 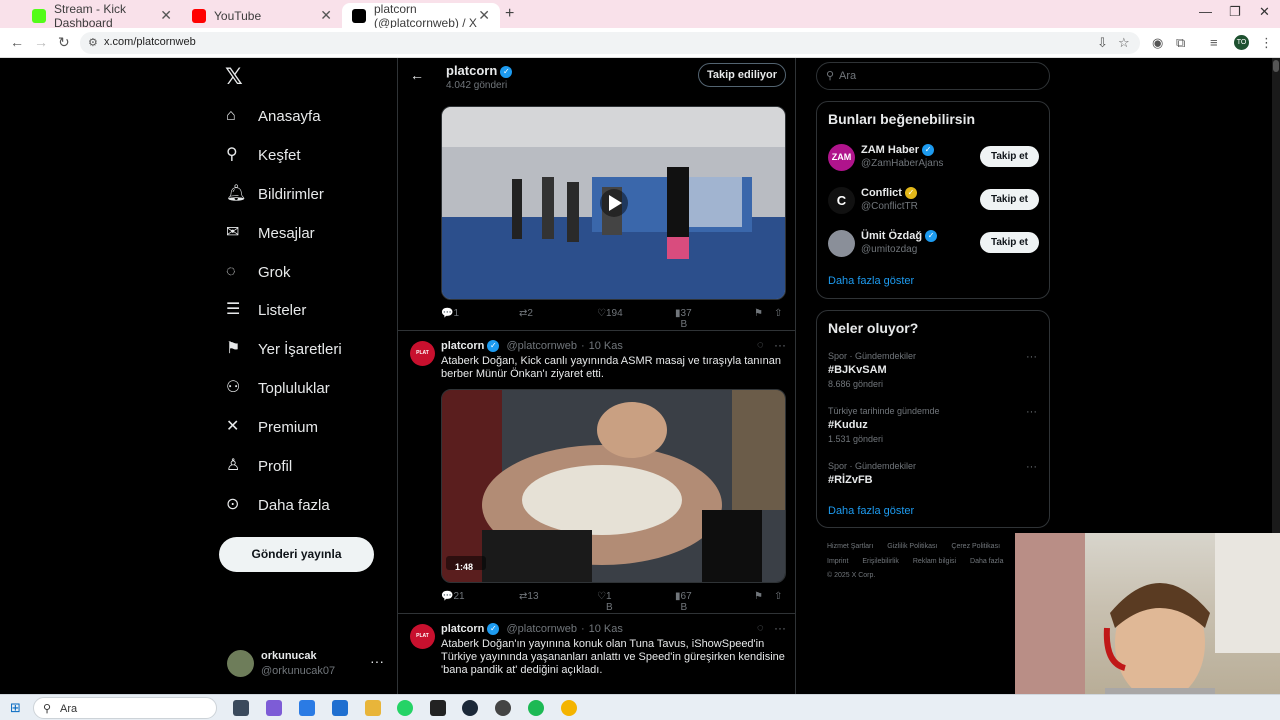 What do you see at coordinates (234, 77) in the screenshot?
I see `x-logo-icon: 𝕏` at bounding box center [234, 77].